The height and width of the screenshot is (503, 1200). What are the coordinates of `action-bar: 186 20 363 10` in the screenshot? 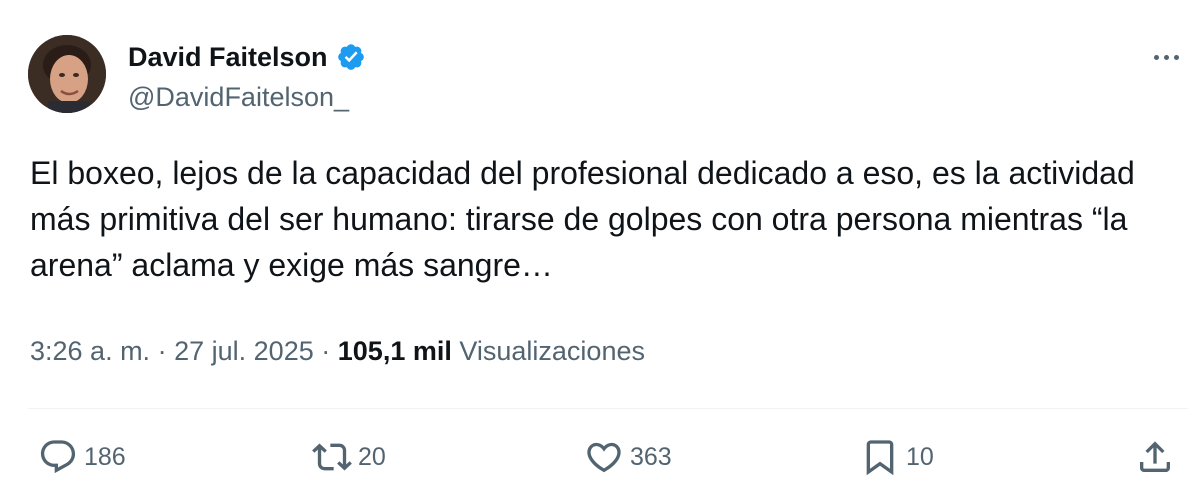 It's located at (600, 457).